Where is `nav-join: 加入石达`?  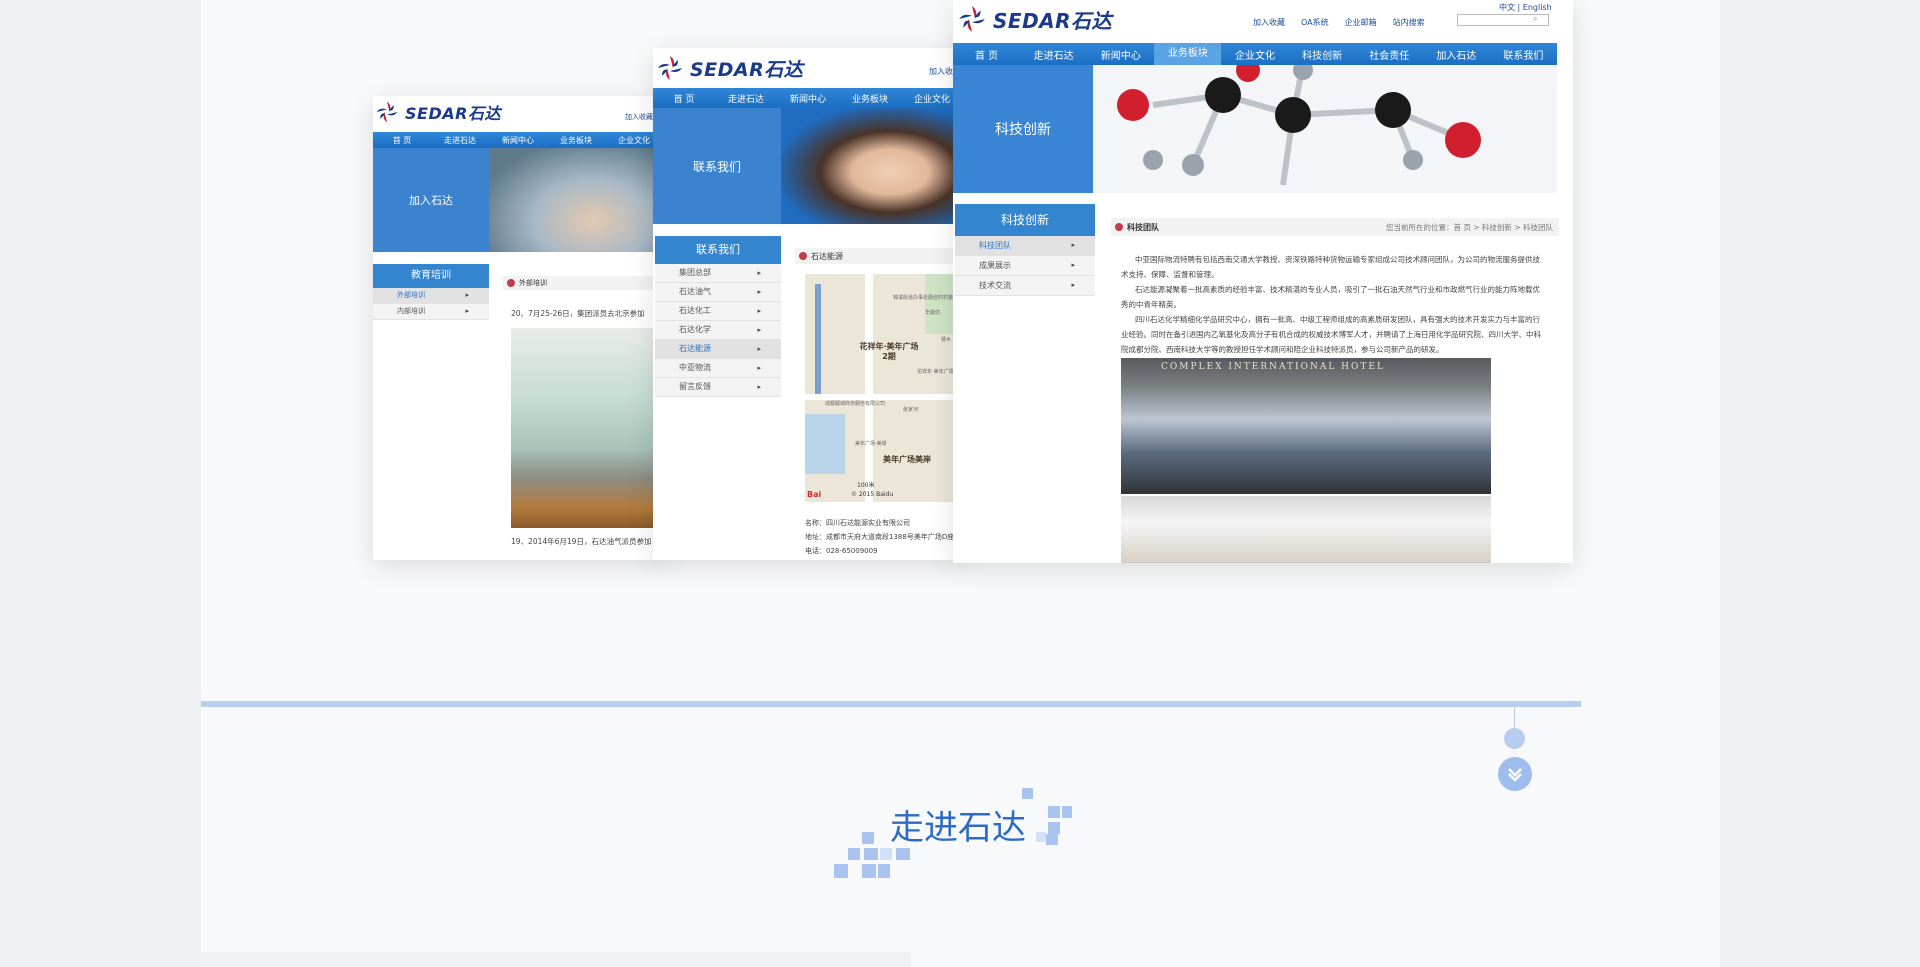
nav-join: 加入石达 is located at coordinates (1456, 54).